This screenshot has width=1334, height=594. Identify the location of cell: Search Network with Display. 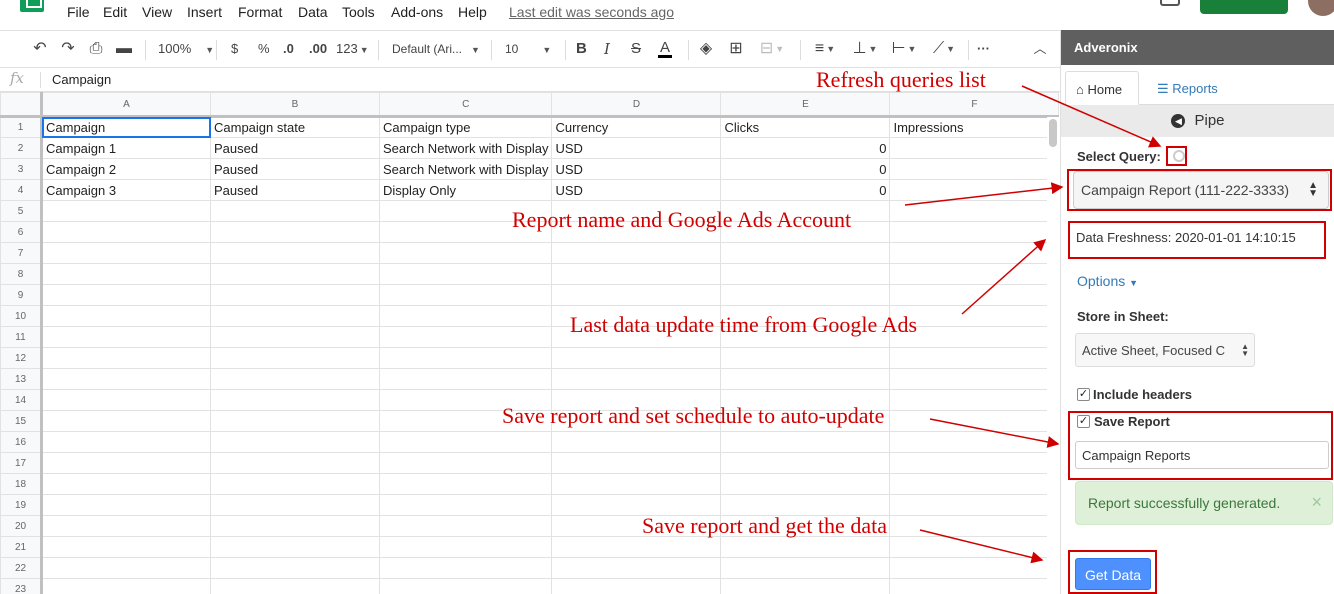
(465, 148).